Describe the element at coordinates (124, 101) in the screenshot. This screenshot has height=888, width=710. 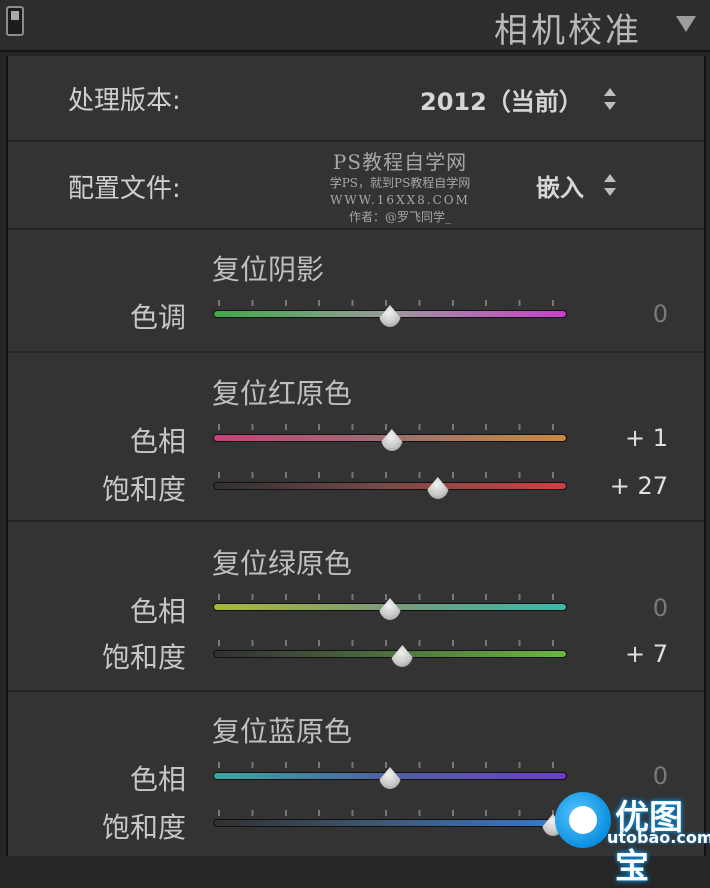
I see `process-version-label: 处理版本:` at that location.